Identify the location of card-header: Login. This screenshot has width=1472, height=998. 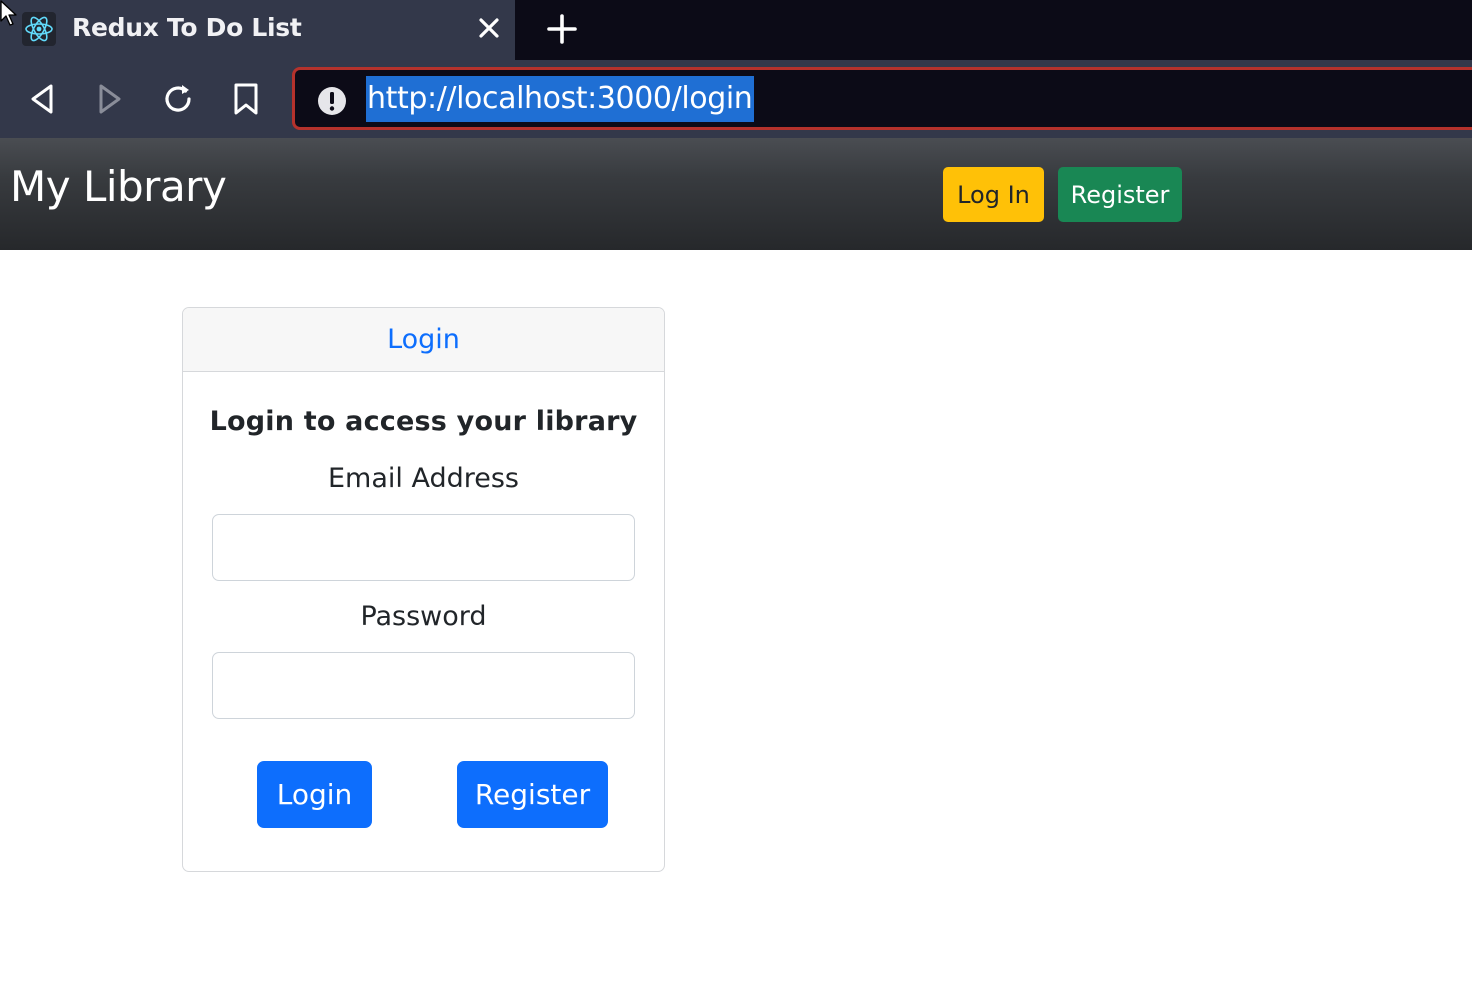
(423, 340).